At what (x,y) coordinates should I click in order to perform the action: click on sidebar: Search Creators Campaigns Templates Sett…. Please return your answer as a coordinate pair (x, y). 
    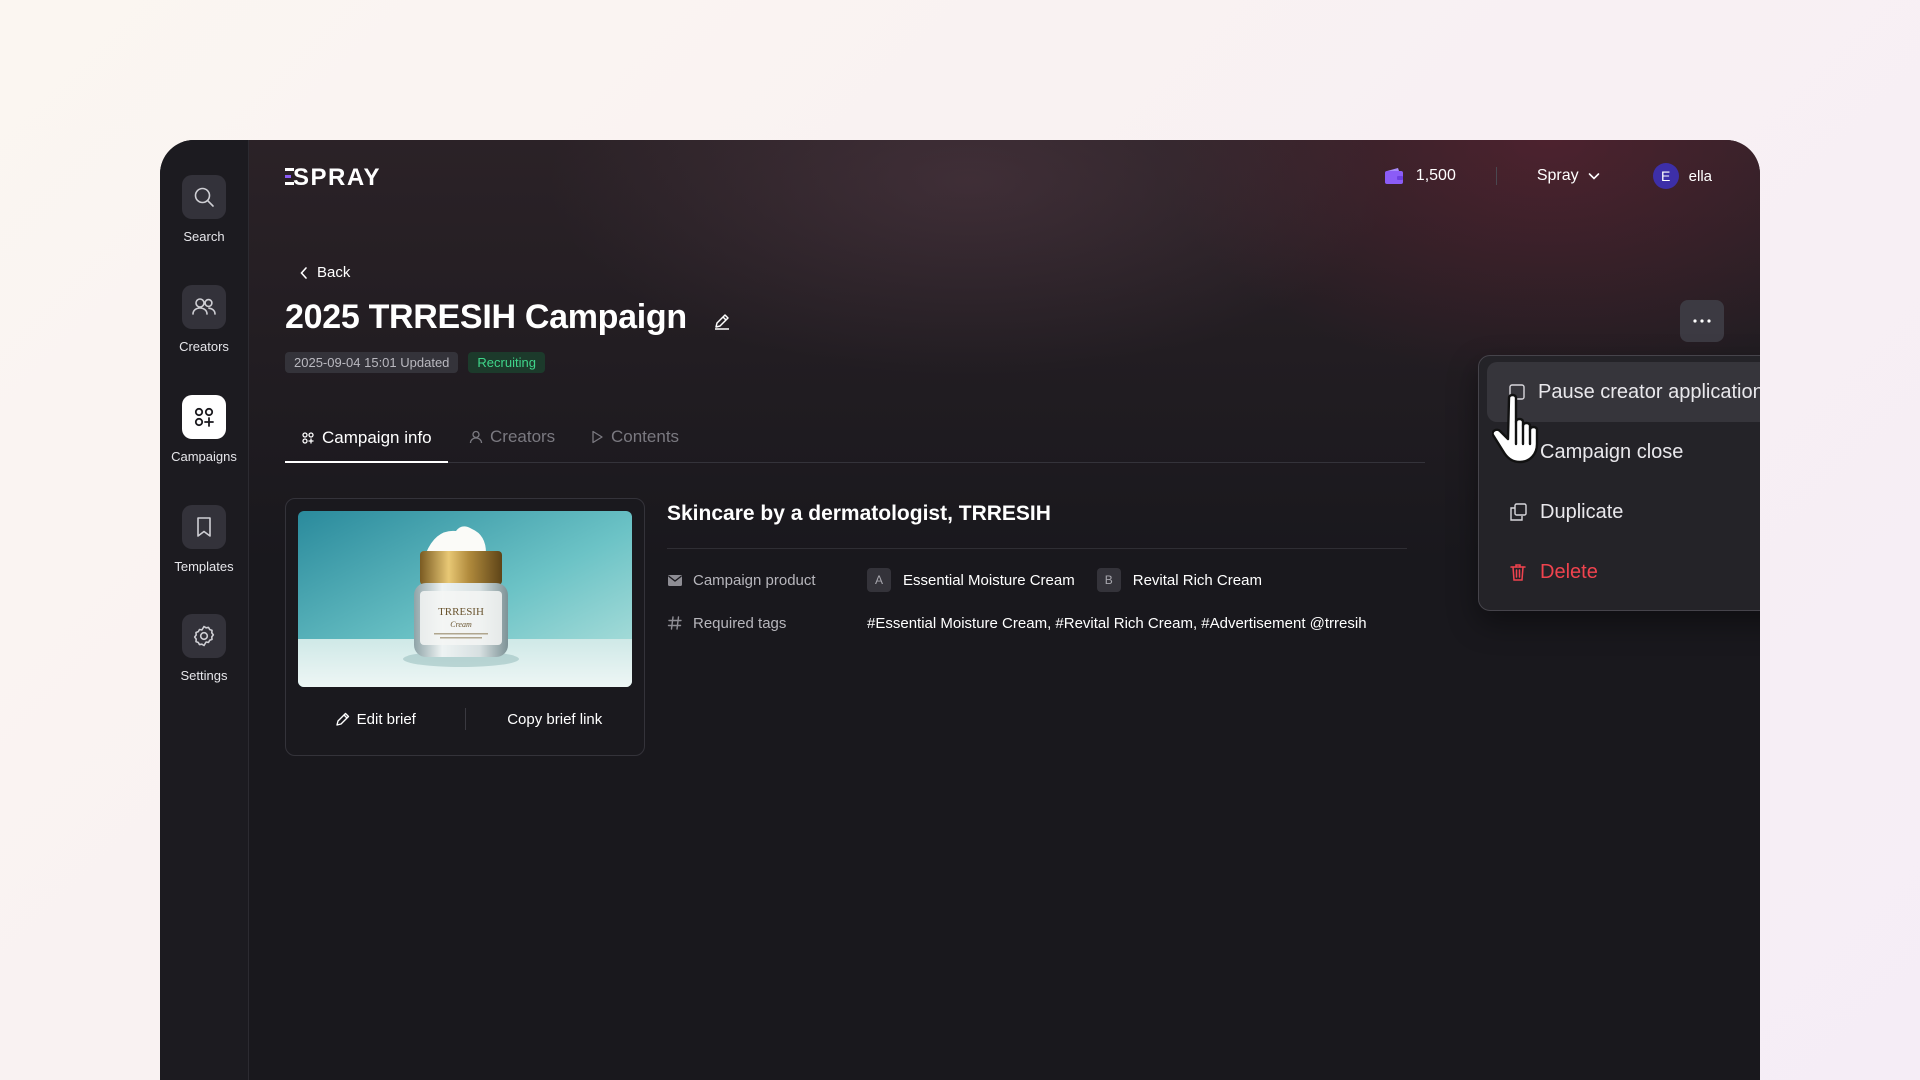
    Looking at the image, I should click on (204, 610).